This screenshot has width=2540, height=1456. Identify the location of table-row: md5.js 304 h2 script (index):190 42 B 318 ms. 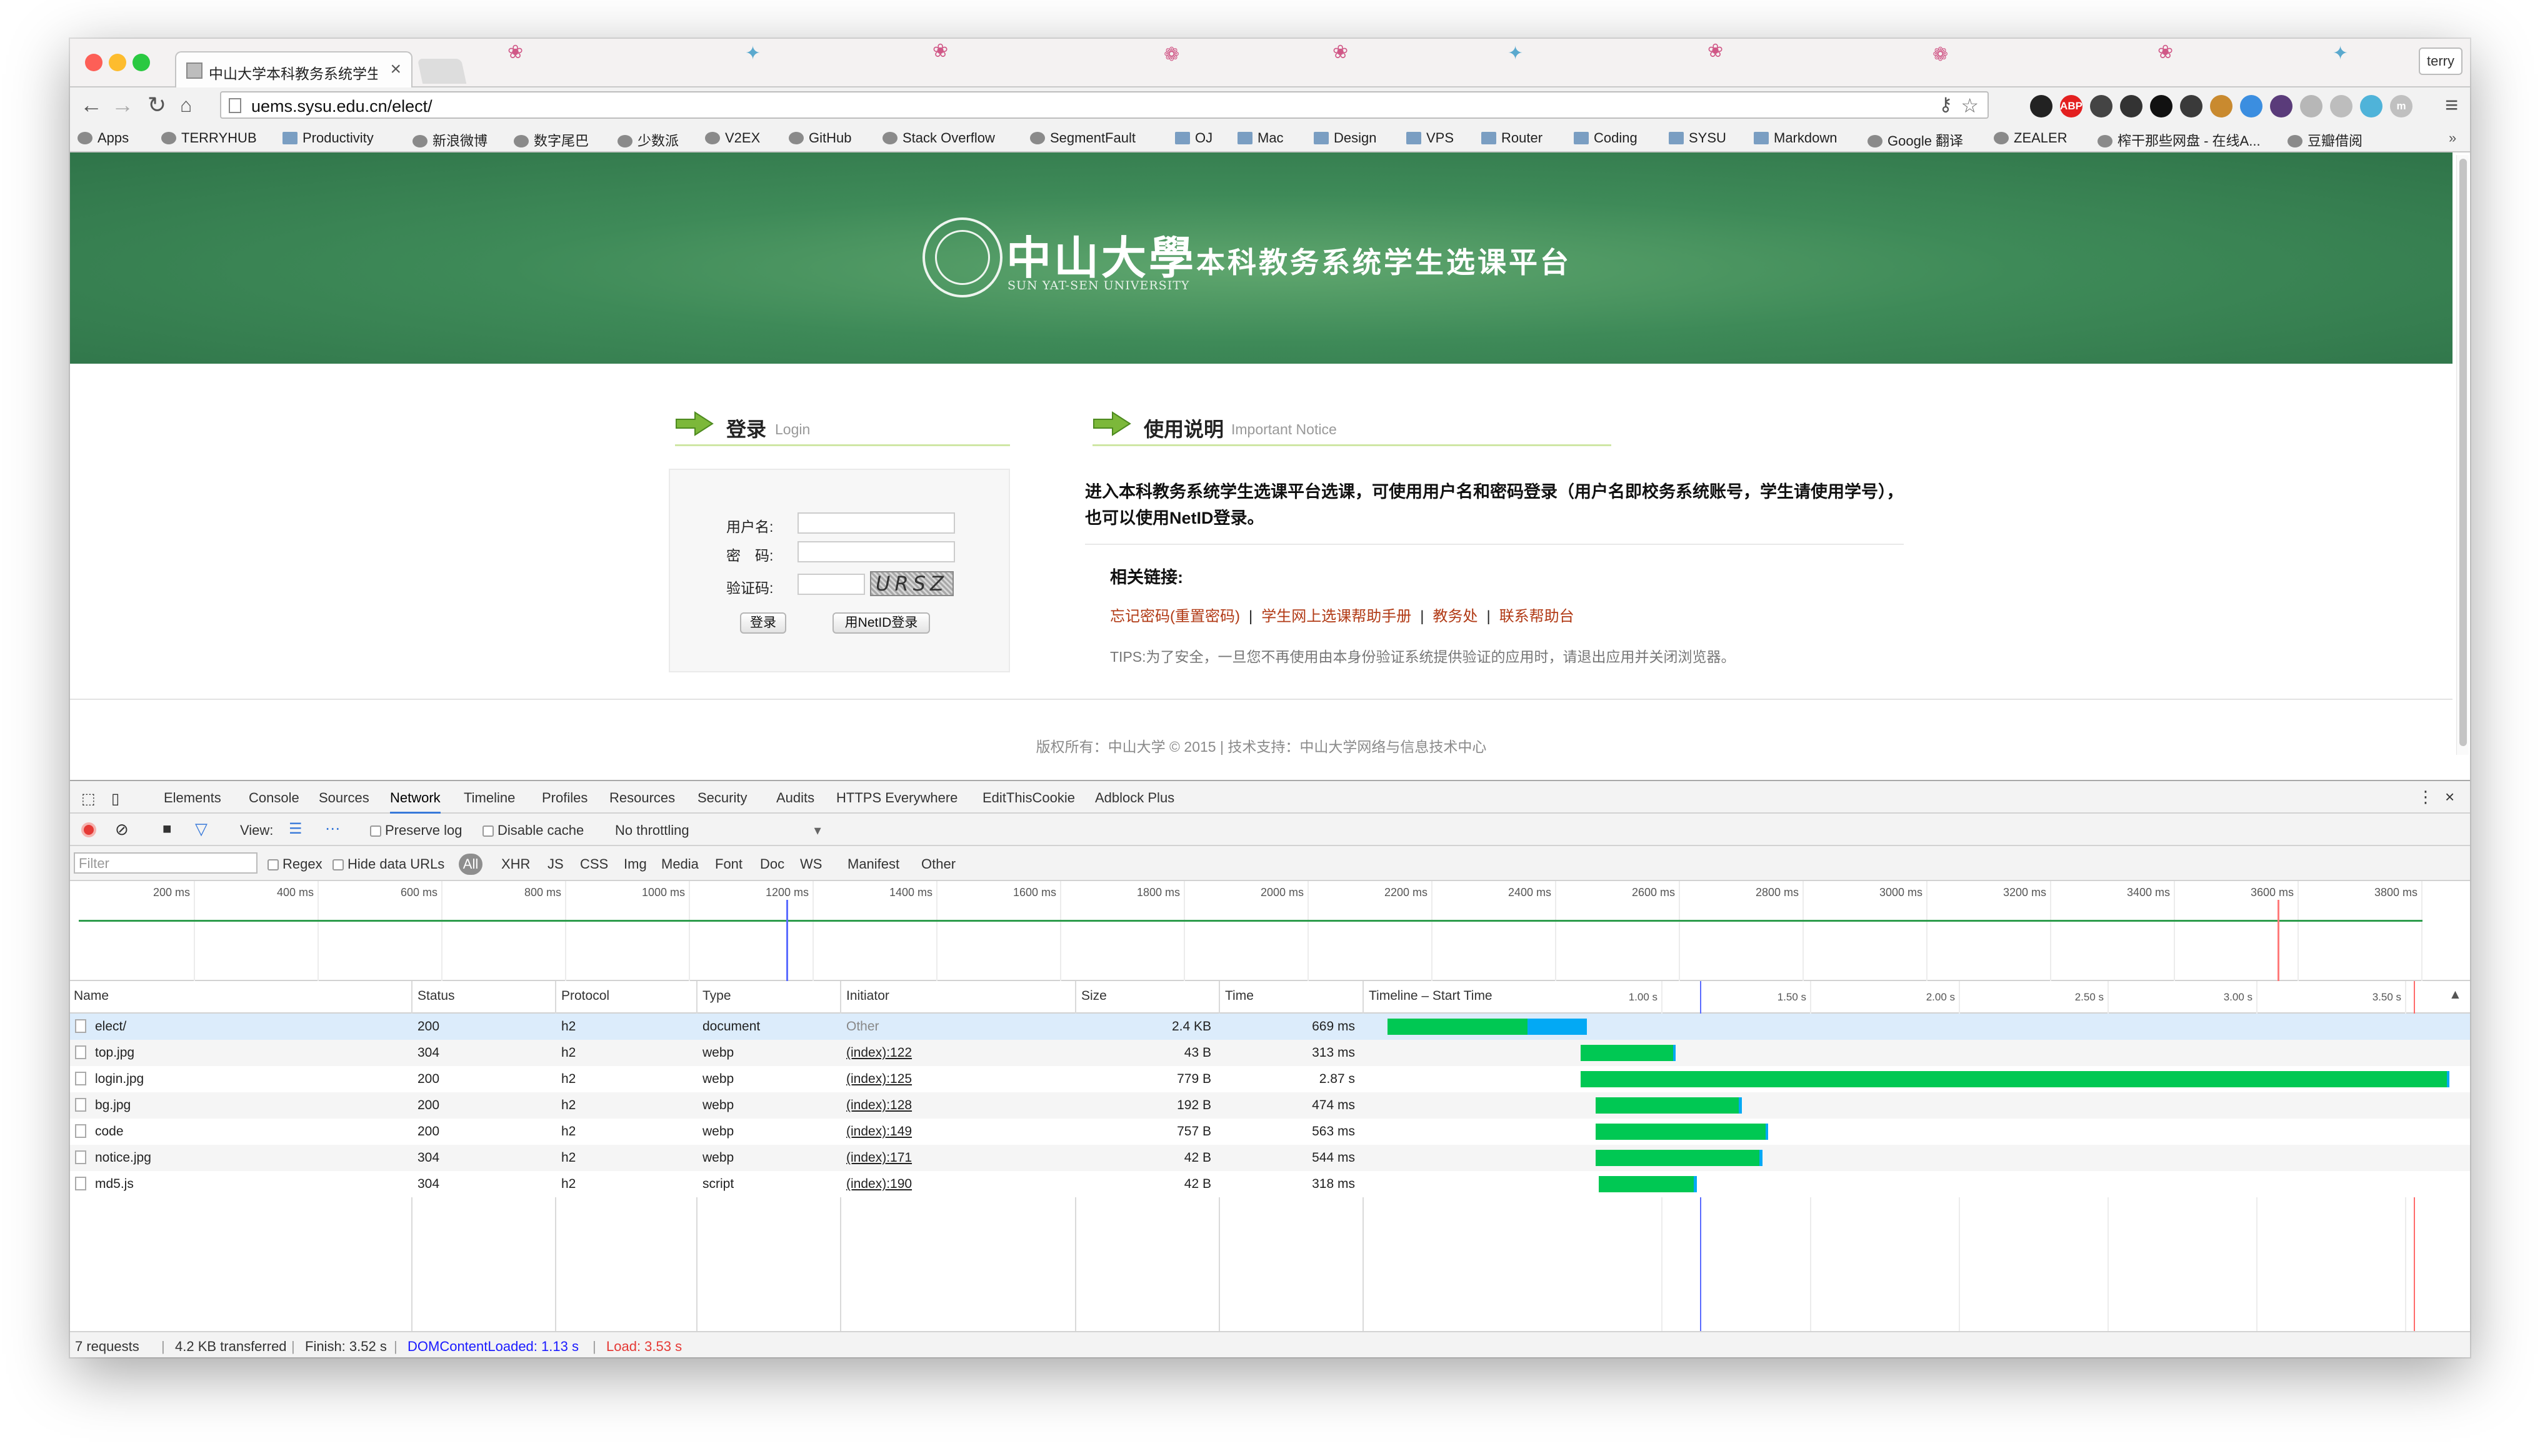
(1270, 1184).